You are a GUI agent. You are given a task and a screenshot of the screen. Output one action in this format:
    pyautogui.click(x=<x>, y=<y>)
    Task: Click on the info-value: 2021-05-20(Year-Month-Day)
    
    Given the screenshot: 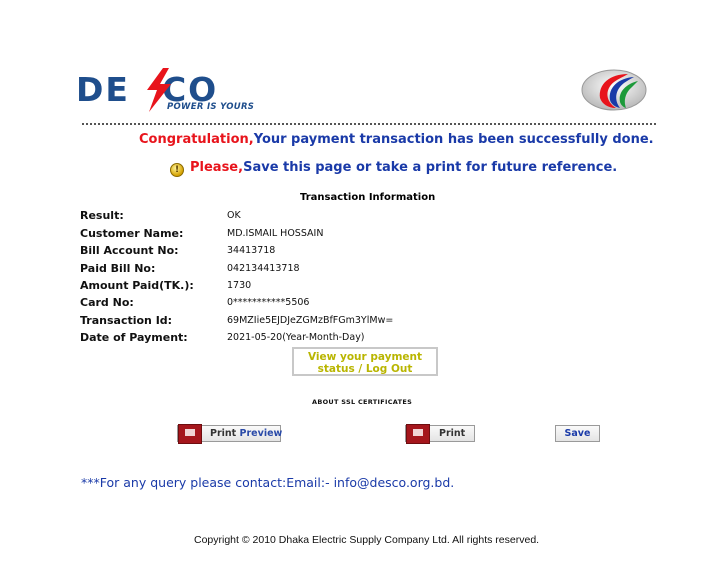 What is the action you would take?
    pyautogui.click(x=296, y=337)
    